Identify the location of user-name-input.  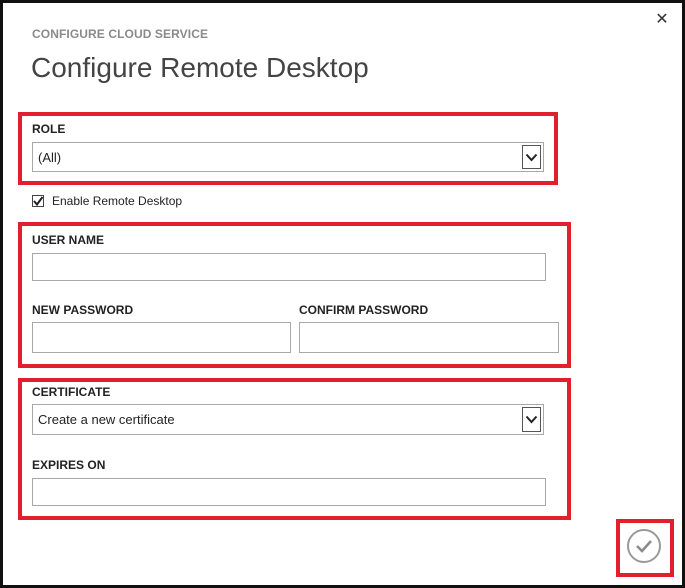
(289, 267).